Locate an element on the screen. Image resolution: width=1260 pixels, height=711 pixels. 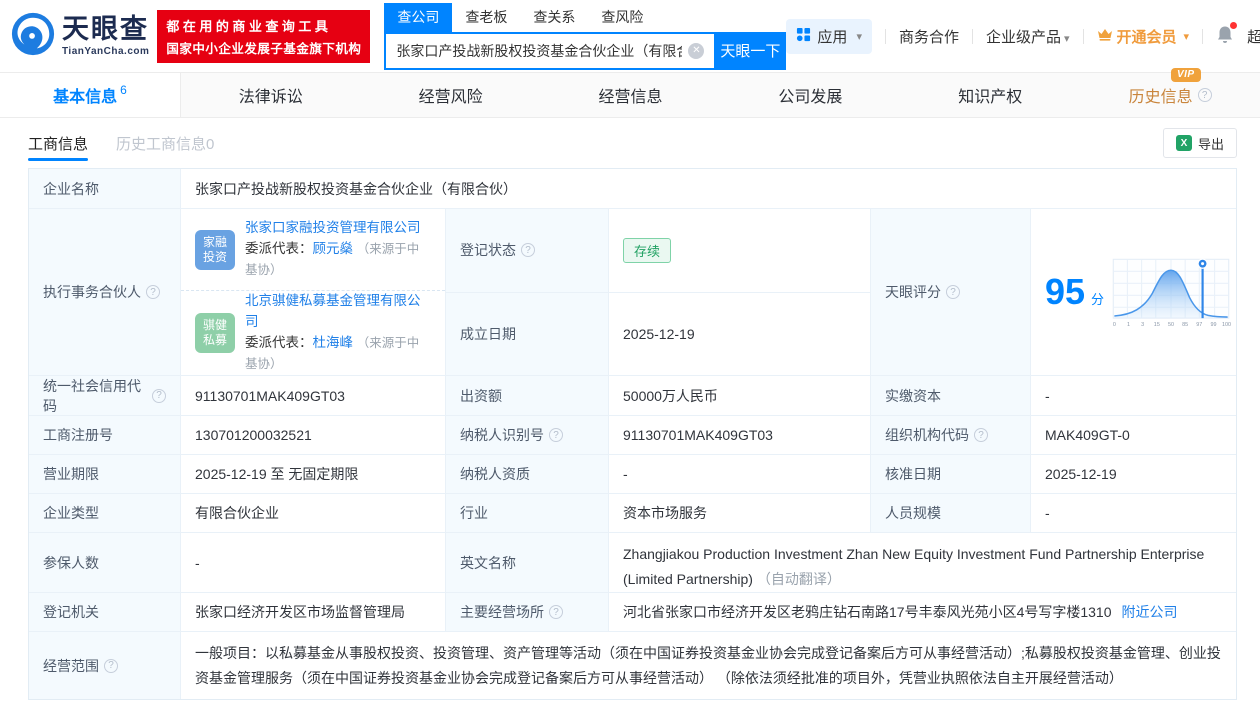
svg-text: 0 is located at coordinates (1114, 325).